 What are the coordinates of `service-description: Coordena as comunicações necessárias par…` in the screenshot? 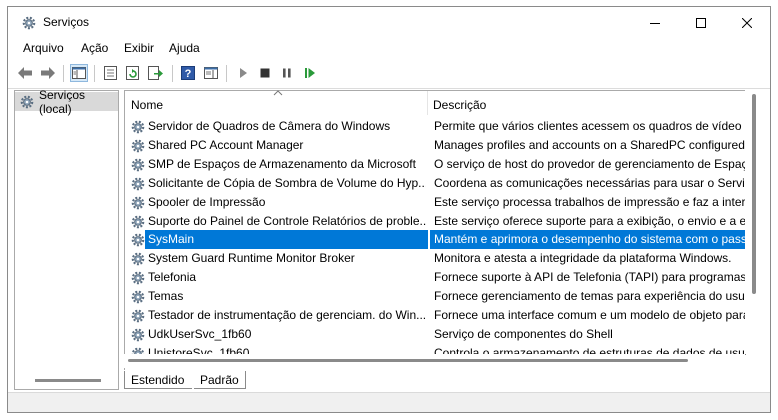 It's located at (590, 182).